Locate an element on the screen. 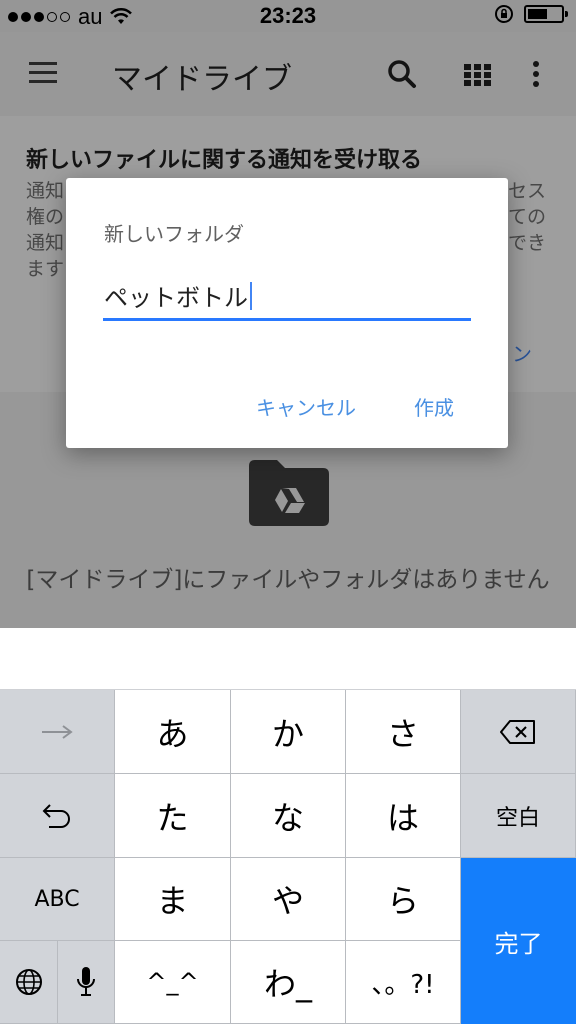 This screenshot has width=576, height=1024. key-backspace is located at coordinates (518, 732).